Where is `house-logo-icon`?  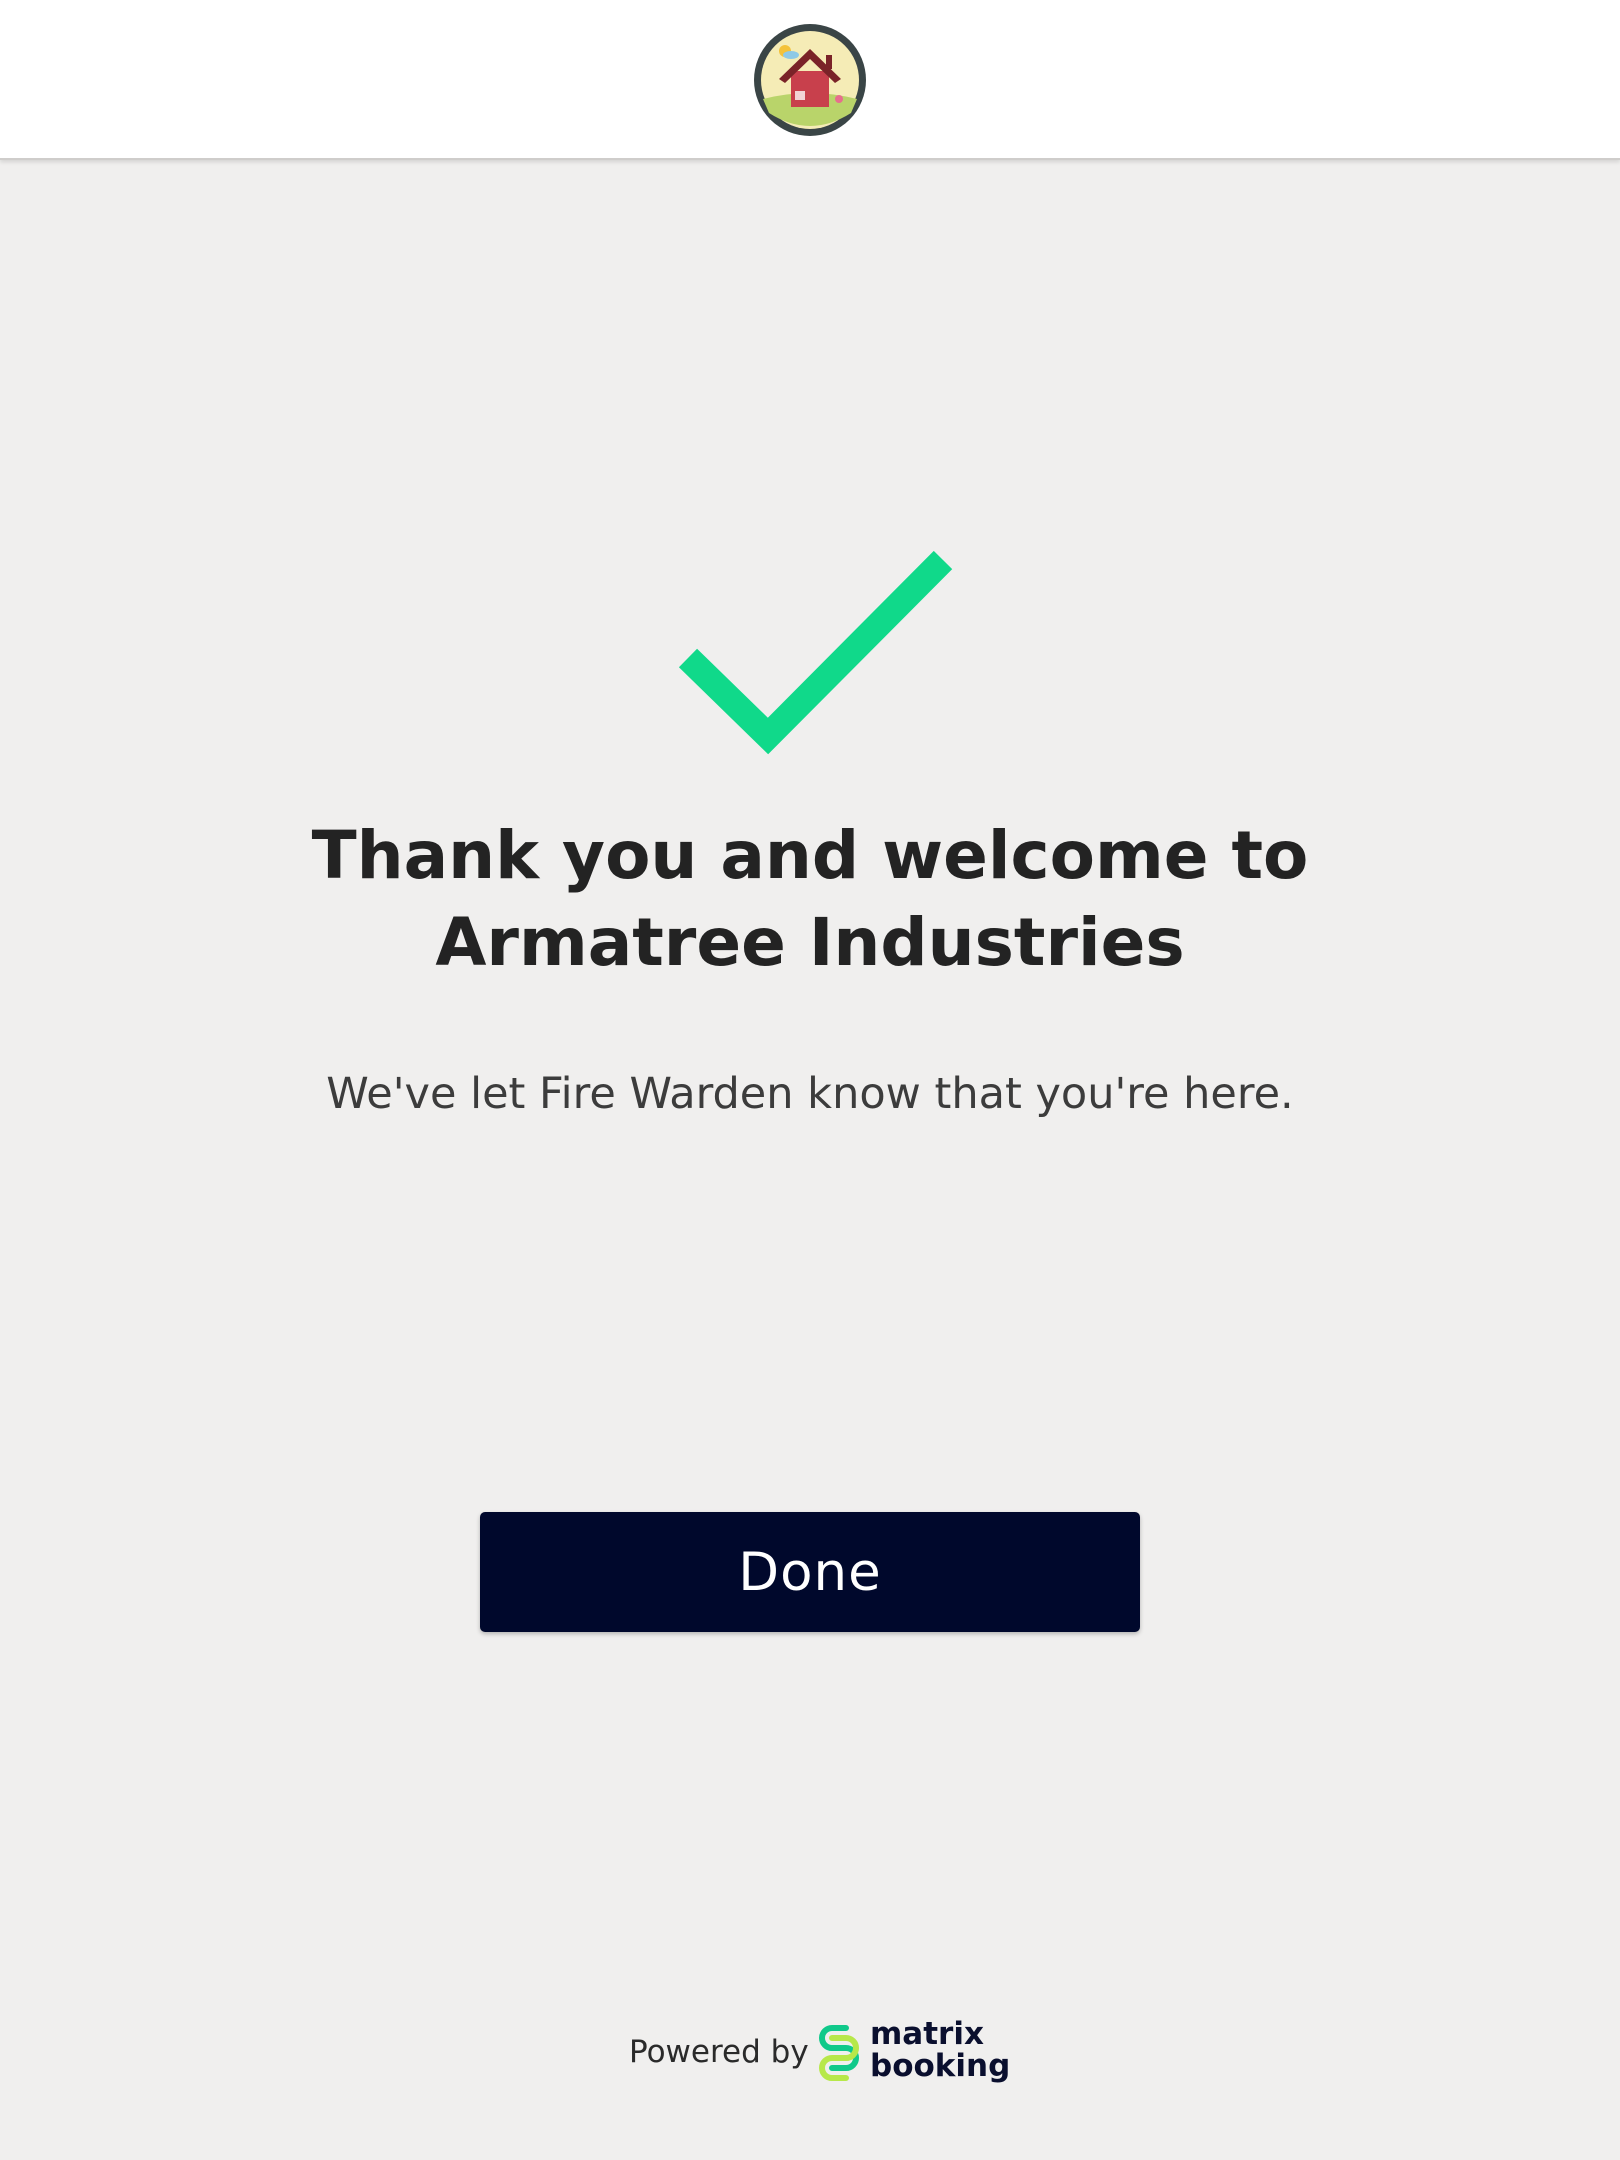
house-logo-icon is located at coordinates (810, 80).